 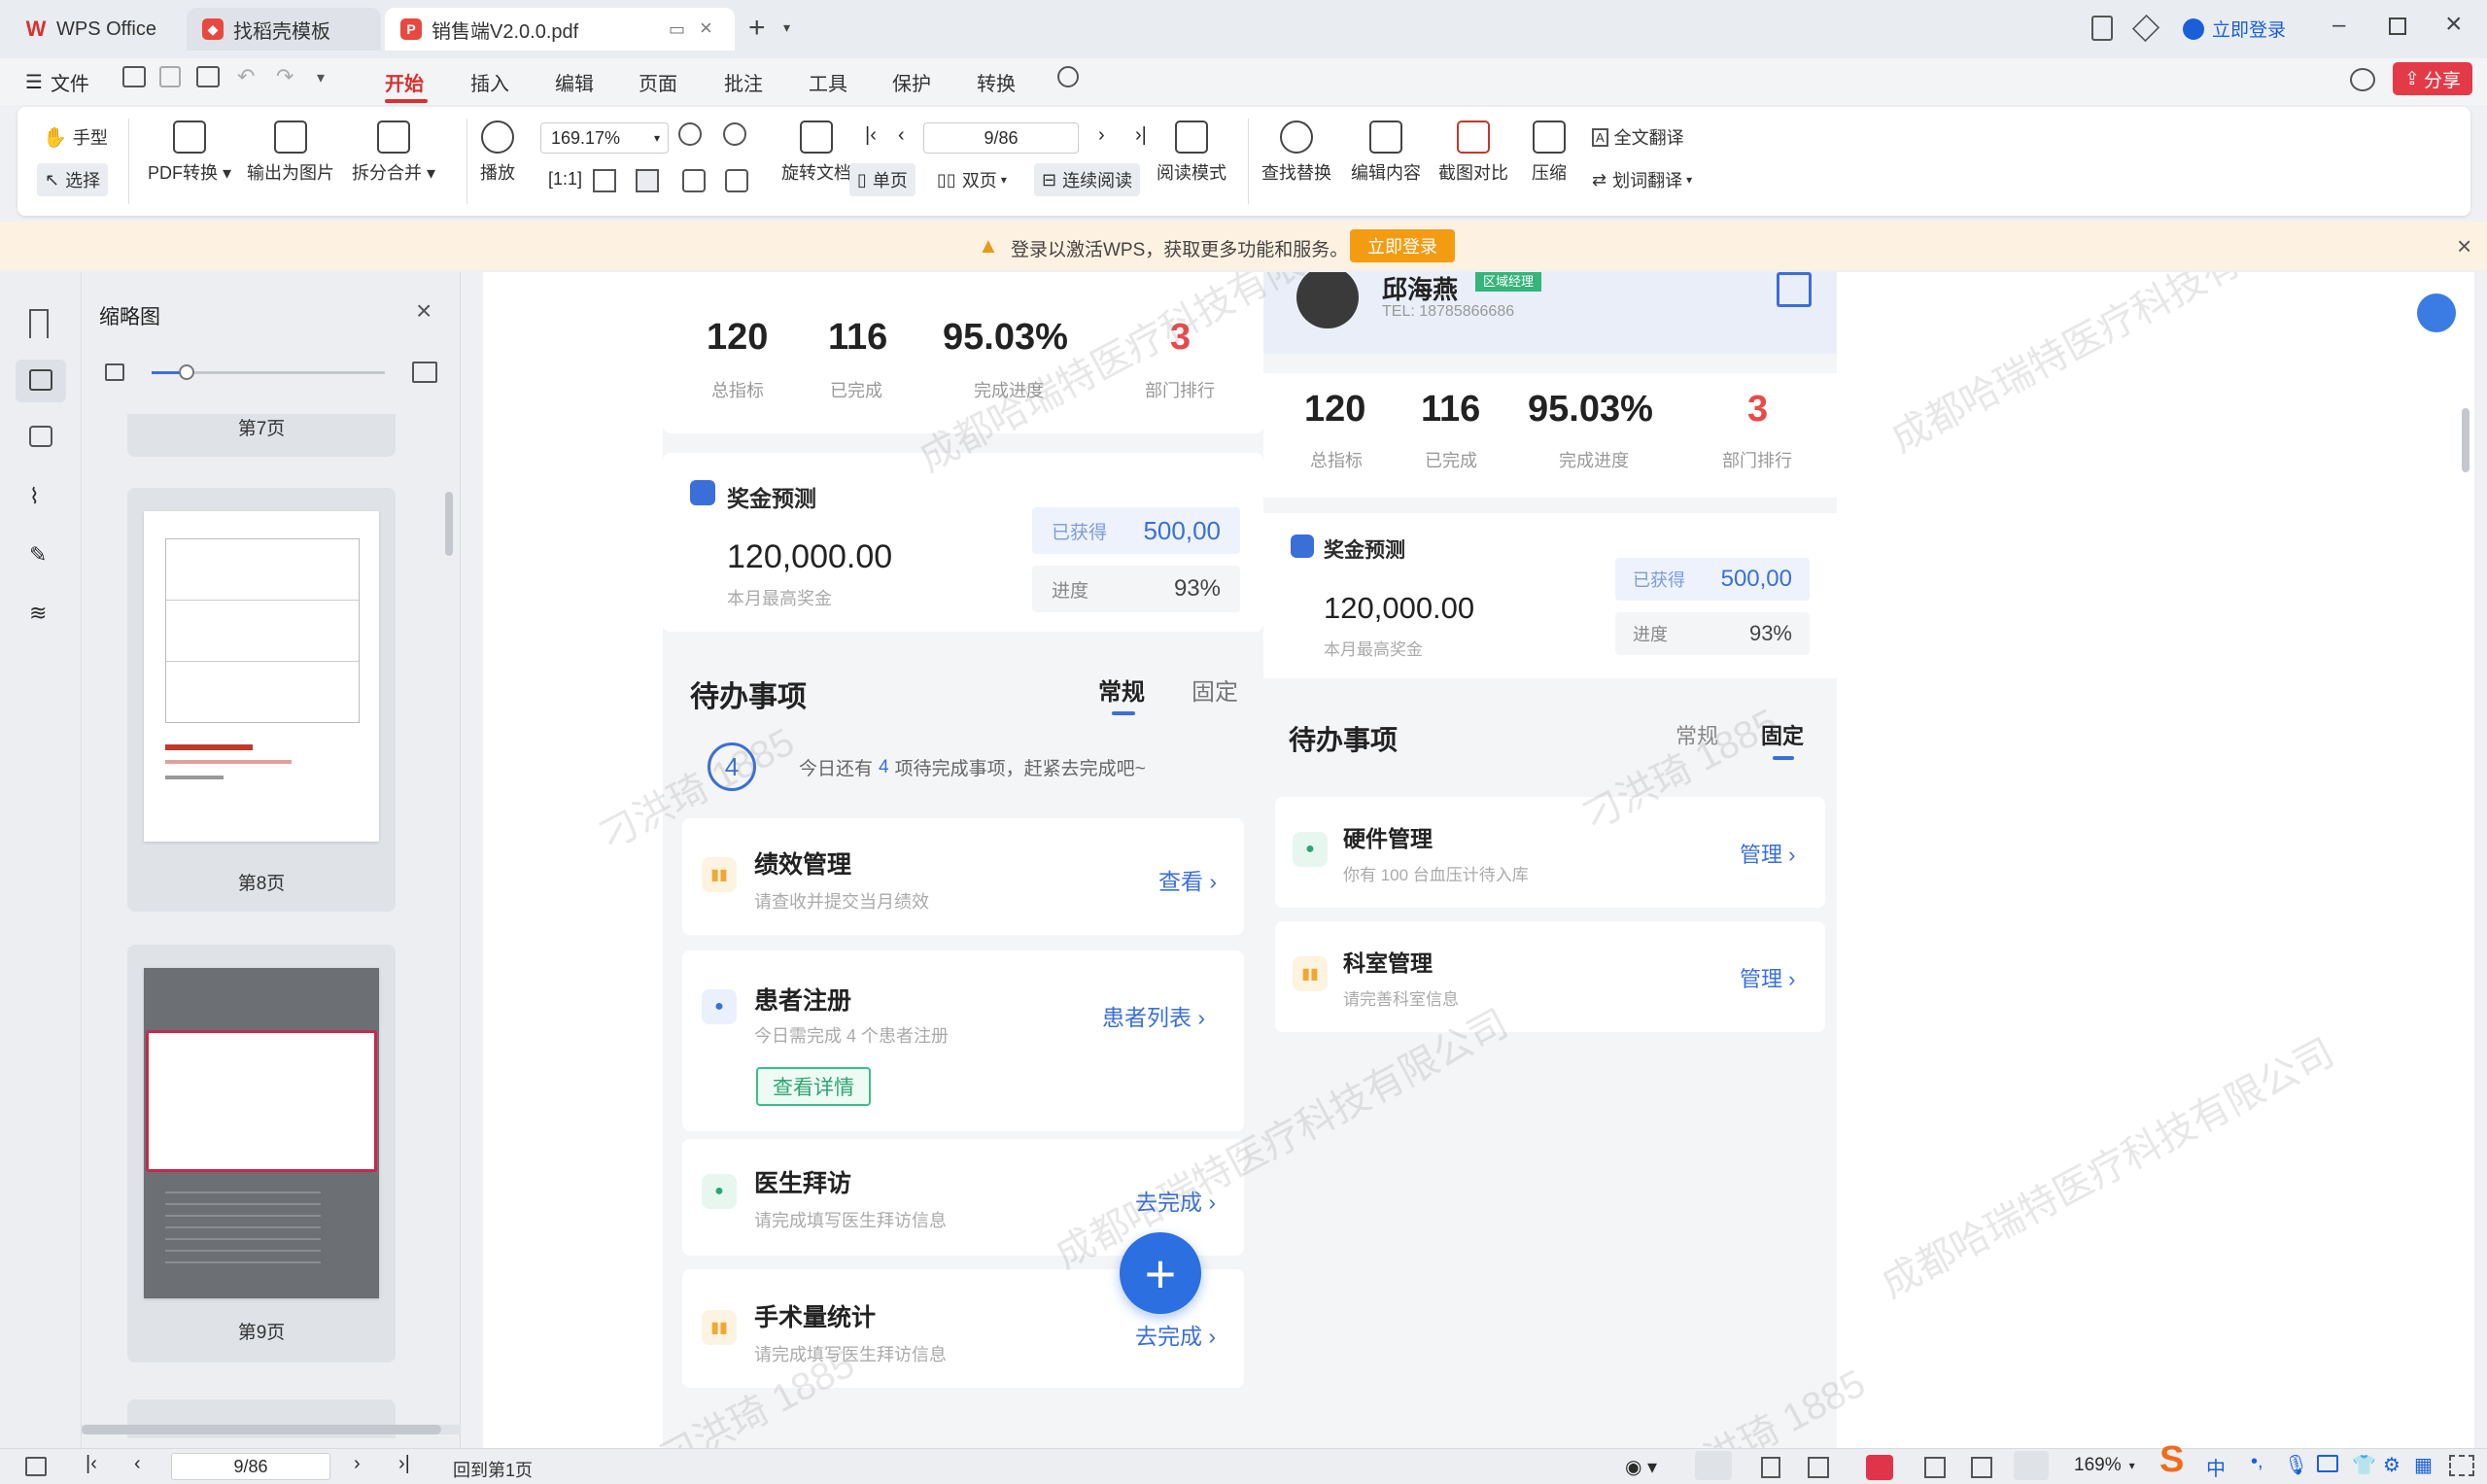 I want to click on thumbnail-panel-icon, so click(x=41, y=381).